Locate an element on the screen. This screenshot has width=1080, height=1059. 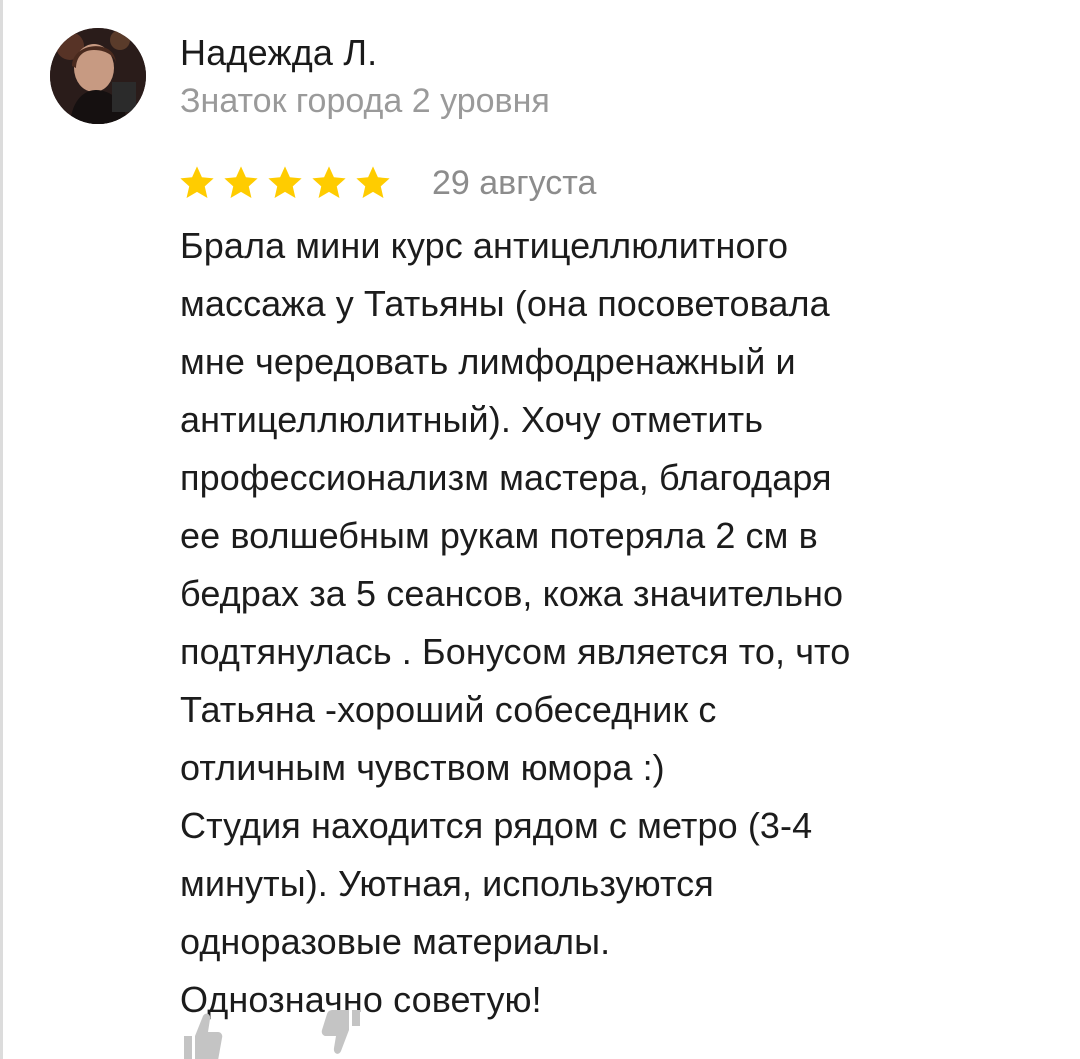
avatar is located at coordinates (98, 76).